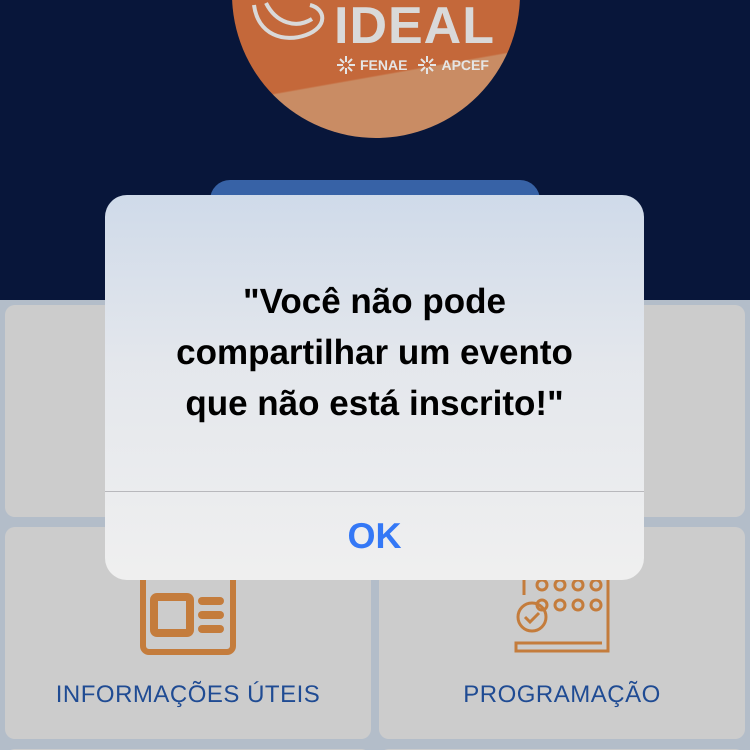  What do you see at coordinates (562, 695) in the screenshot?
I see `tile-label: PROGRAMAÇÃO` at bounding box center [562, 695].